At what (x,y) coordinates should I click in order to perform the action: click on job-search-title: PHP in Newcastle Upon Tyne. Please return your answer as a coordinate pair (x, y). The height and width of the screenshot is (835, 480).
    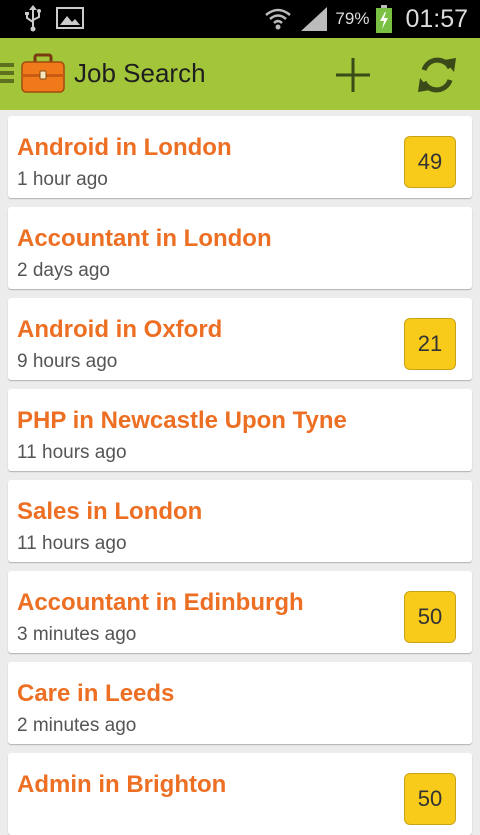
    Looking at the image, I should click on (182, 420).